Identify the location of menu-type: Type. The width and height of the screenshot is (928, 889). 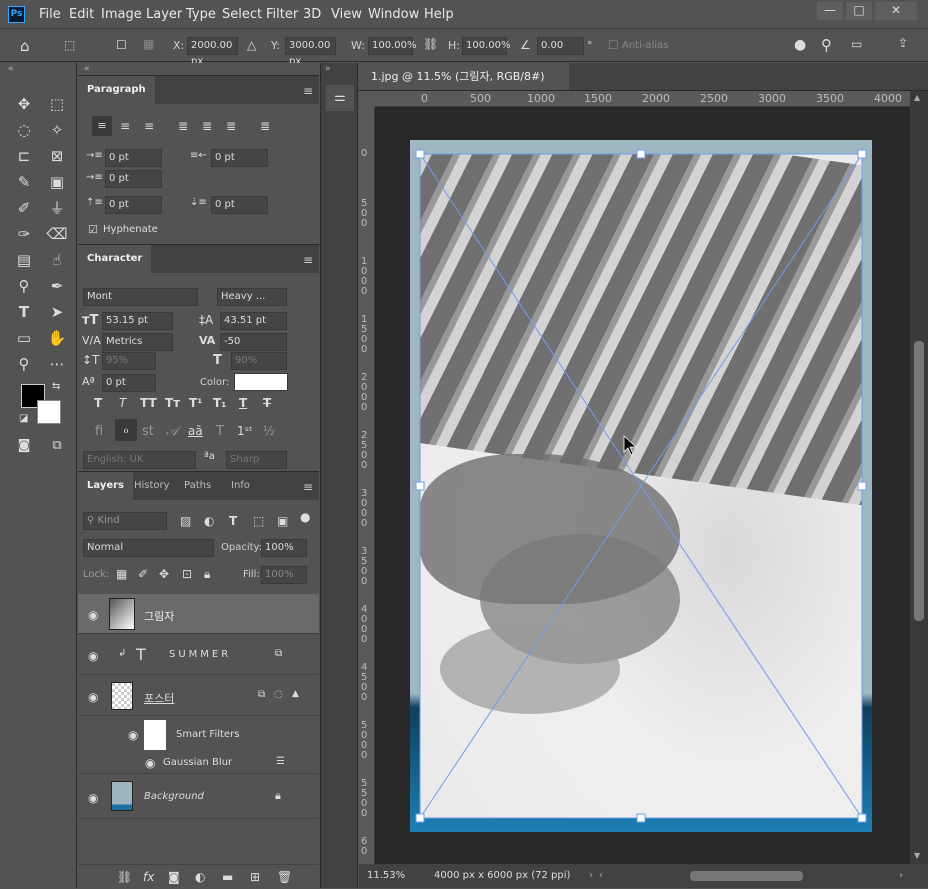
(201, 14).